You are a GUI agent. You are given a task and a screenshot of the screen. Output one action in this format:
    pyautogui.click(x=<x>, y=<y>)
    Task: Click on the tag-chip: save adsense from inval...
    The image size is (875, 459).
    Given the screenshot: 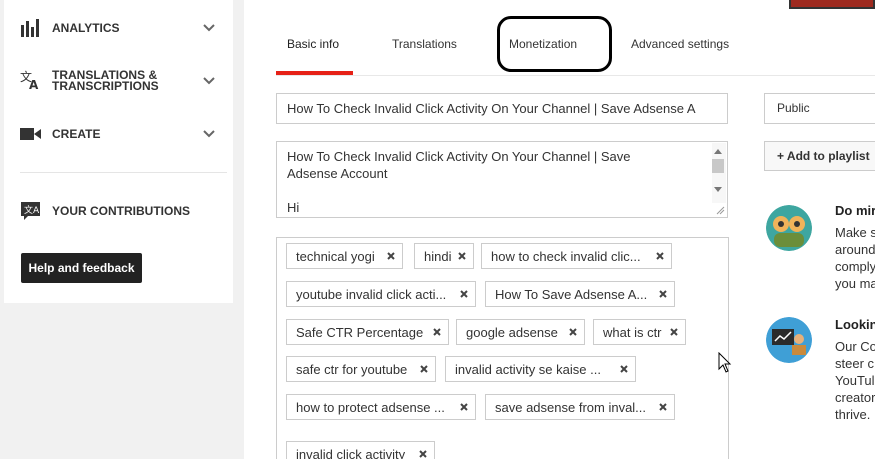 What is the action you would take?
    pyautogui.click(x=580, y=407)
    